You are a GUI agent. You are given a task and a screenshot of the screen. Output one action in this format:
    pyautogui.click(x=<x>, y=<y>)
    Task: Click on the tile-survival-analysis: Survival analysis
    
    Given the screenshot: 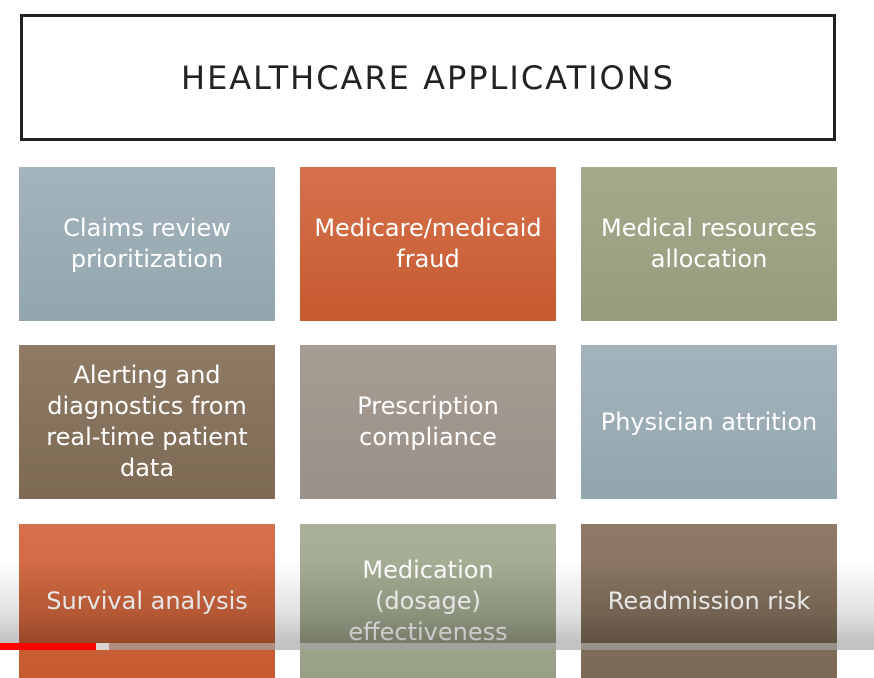 What is the action you would take?
    pyautogui.click(x=147, y=601)
    